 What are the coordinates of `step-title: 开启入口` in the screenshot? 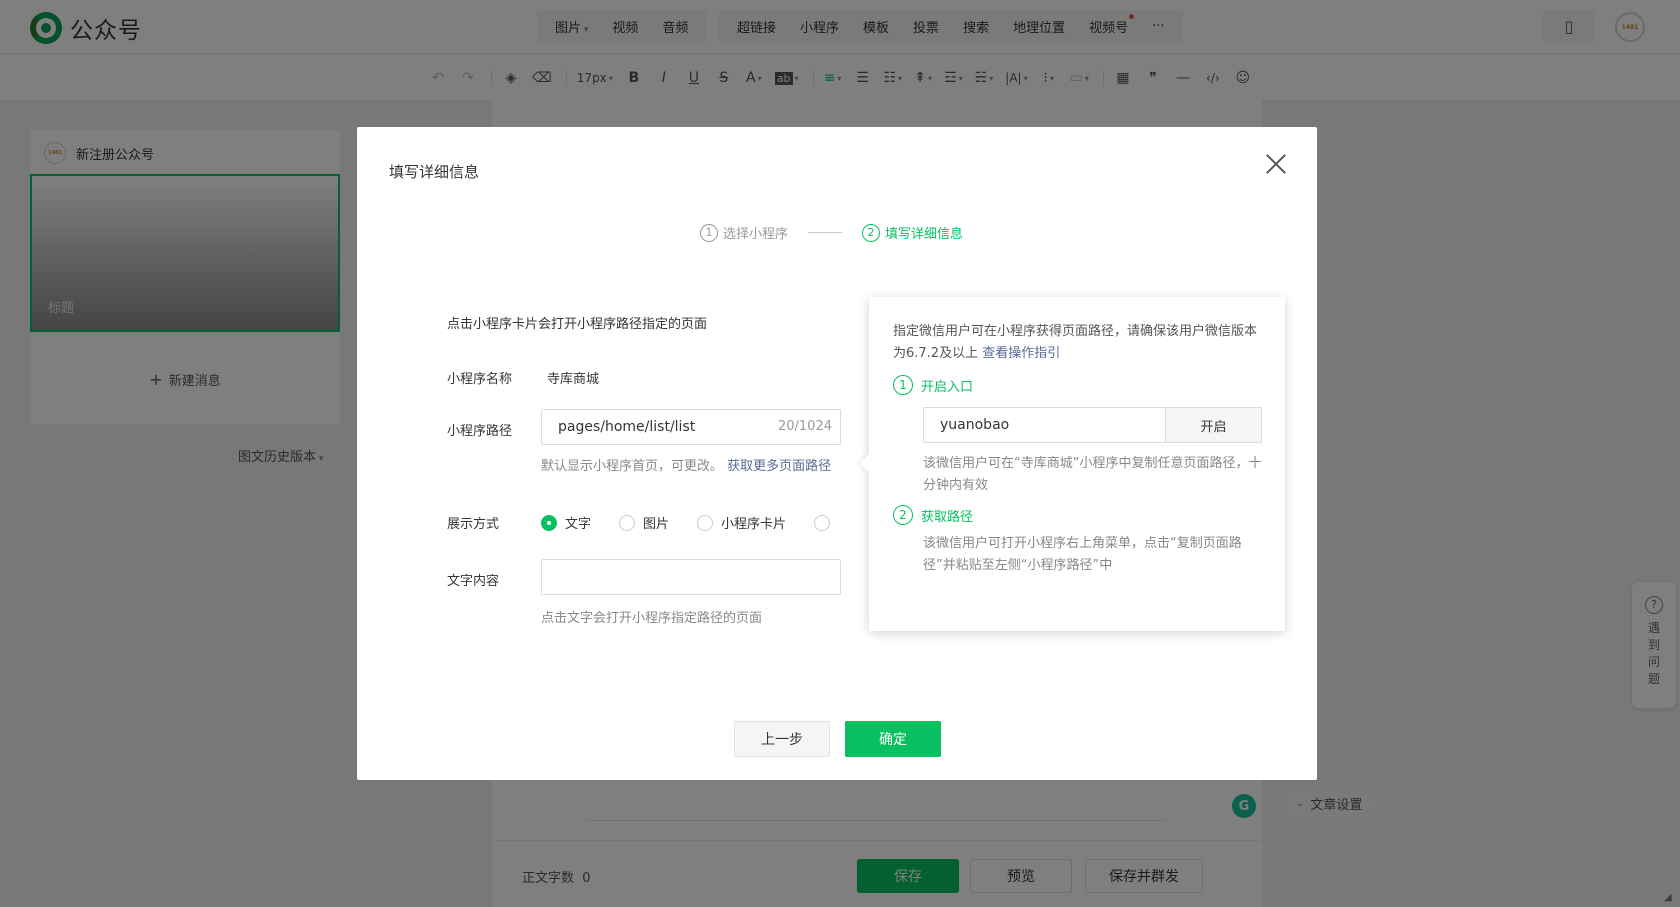 It's located at (947, 387).